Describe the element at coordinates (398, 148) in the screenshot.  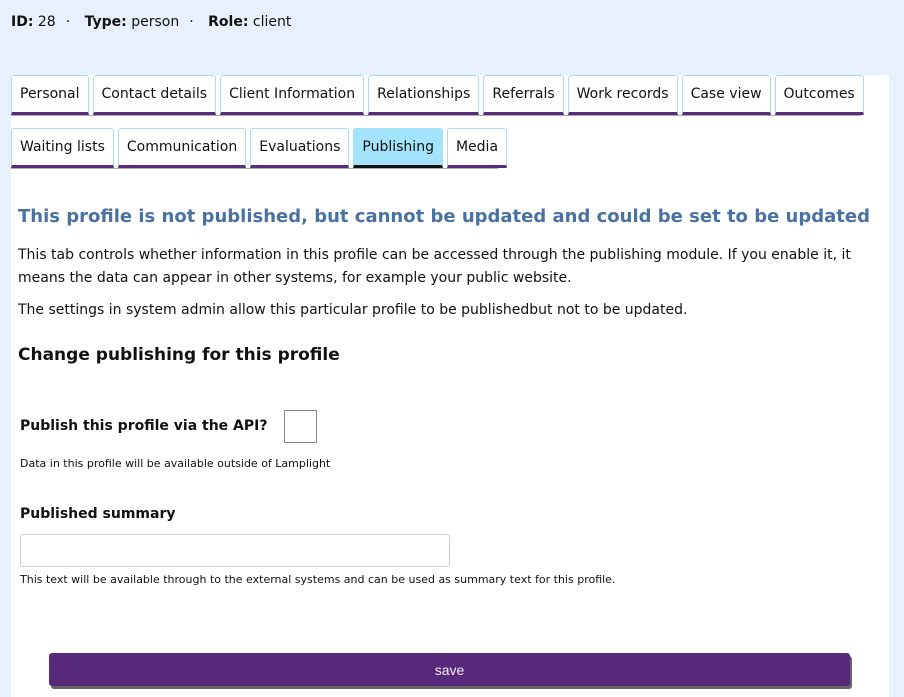
I see `tab-publishing: Publishing` at that location.